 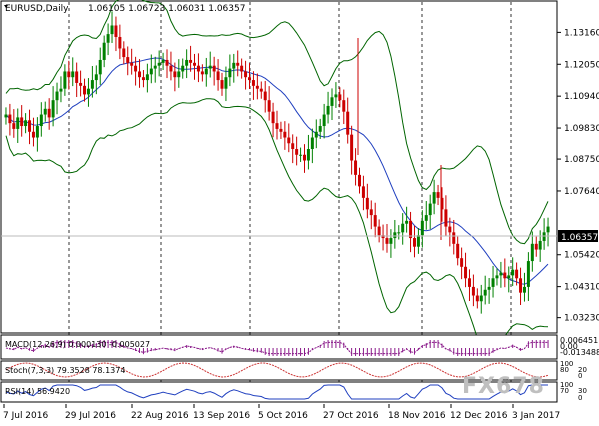 I want to click on stoch-scale-bottom: 0, so click(x=580, y=376).